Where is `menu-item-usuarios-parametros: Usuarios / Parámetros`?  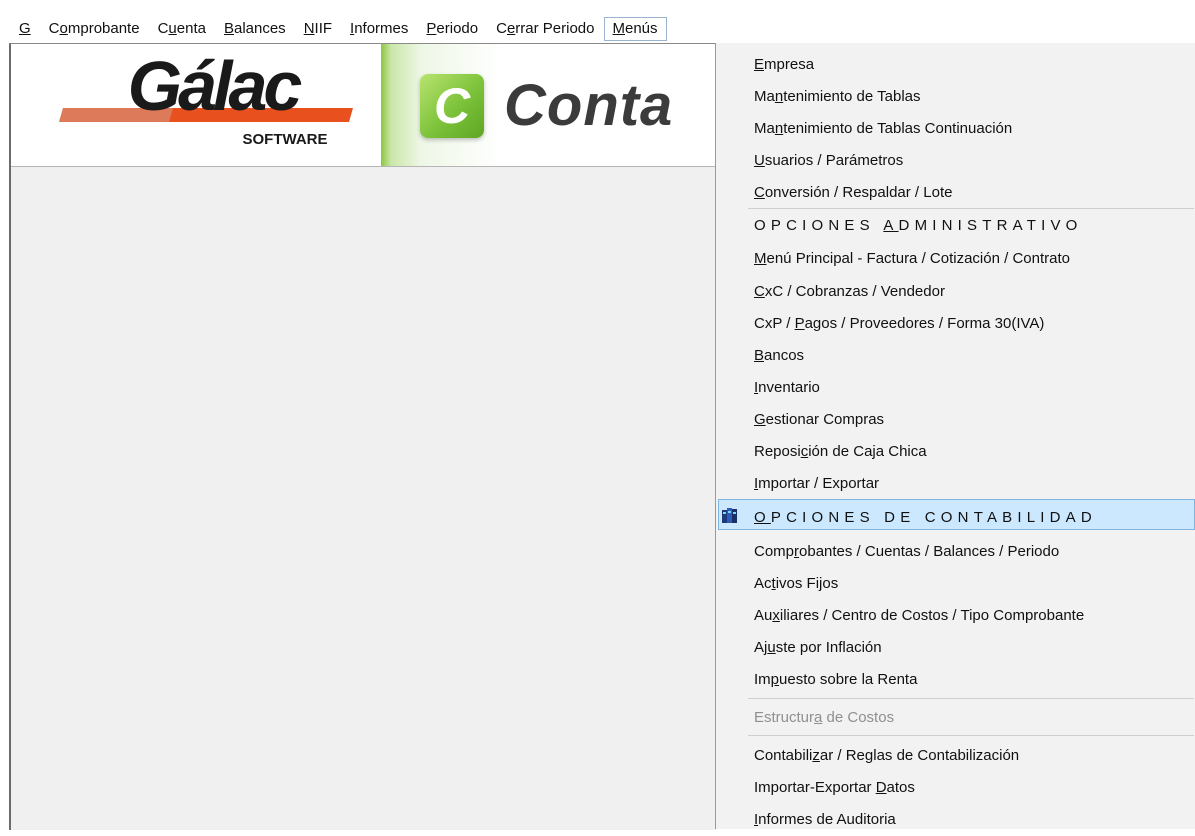
menu-item-usuarios-parametros: Usuarios / Parámetros is located at coordinates (828, 161).